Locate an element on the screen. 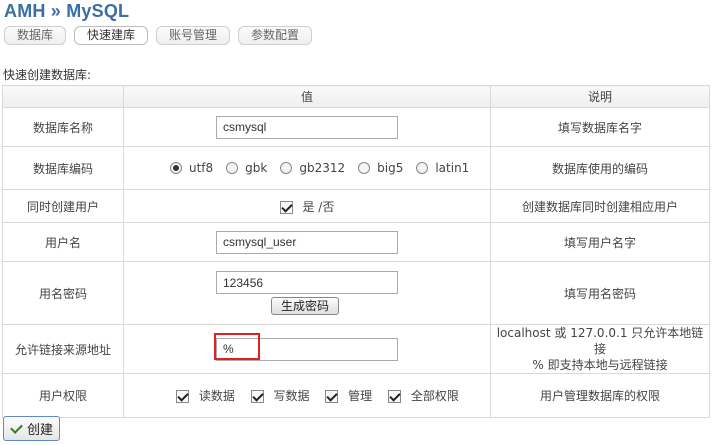 This screenshot has width=713, height=445. db-encoding-desc: 数据库使用的编码 is located at coordinates (600, 168).